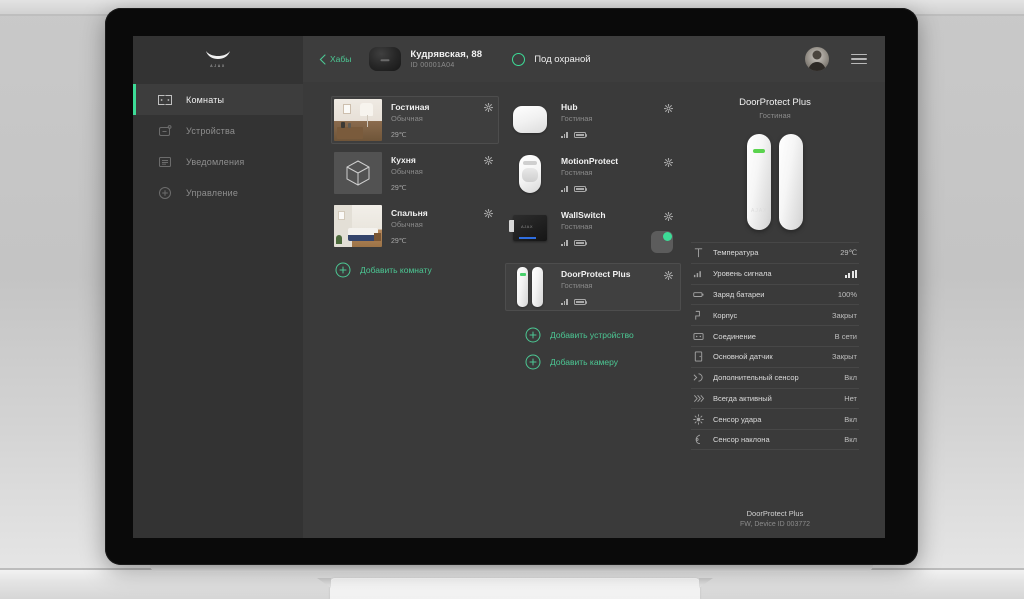 This screenshot has height=599, width=1024. Describe the element at coordinates (775, 398) in the screenshot. I see `property-row: Всегда активный Нет` at that location.